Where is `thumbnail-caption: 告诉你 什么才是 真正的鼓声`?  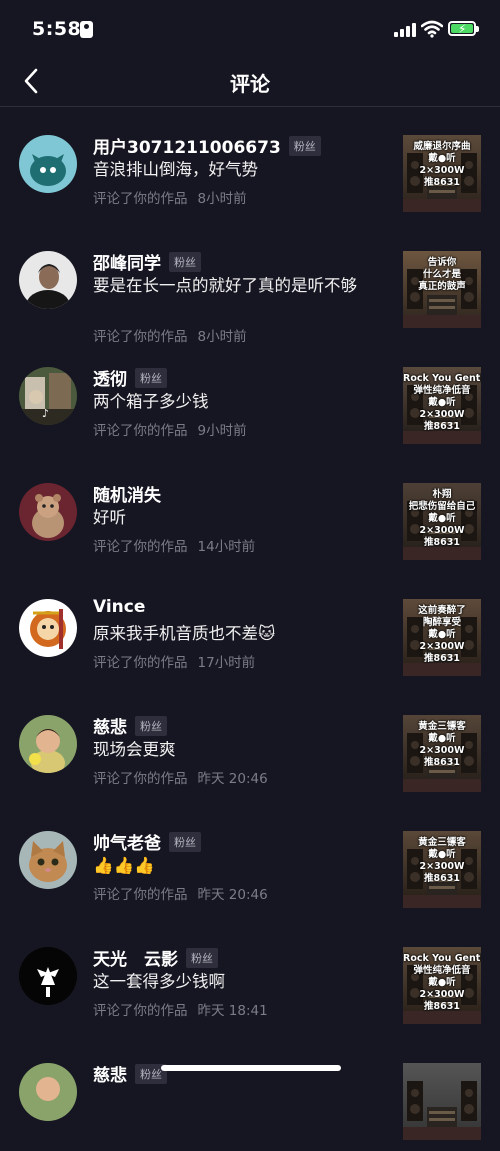
thumbnail-caption: 告诉你 什么才是 真正的鼓声 is located at coordinates (442, 275).